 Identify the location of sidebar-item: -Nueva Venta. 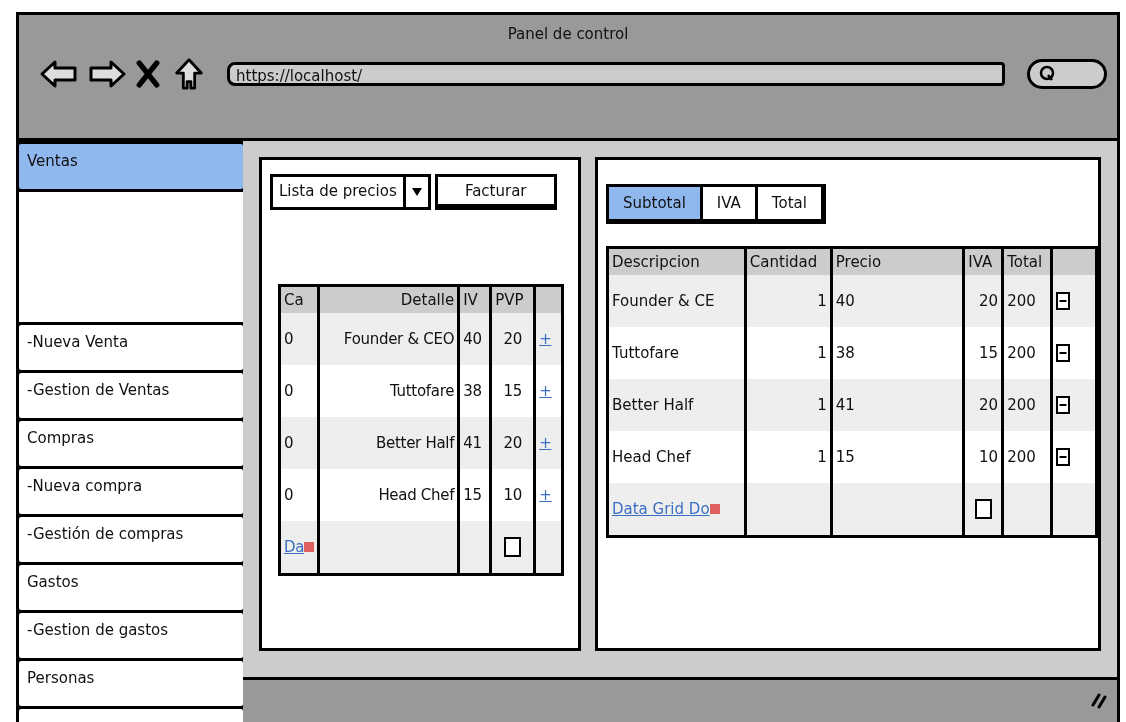
(131, 347).